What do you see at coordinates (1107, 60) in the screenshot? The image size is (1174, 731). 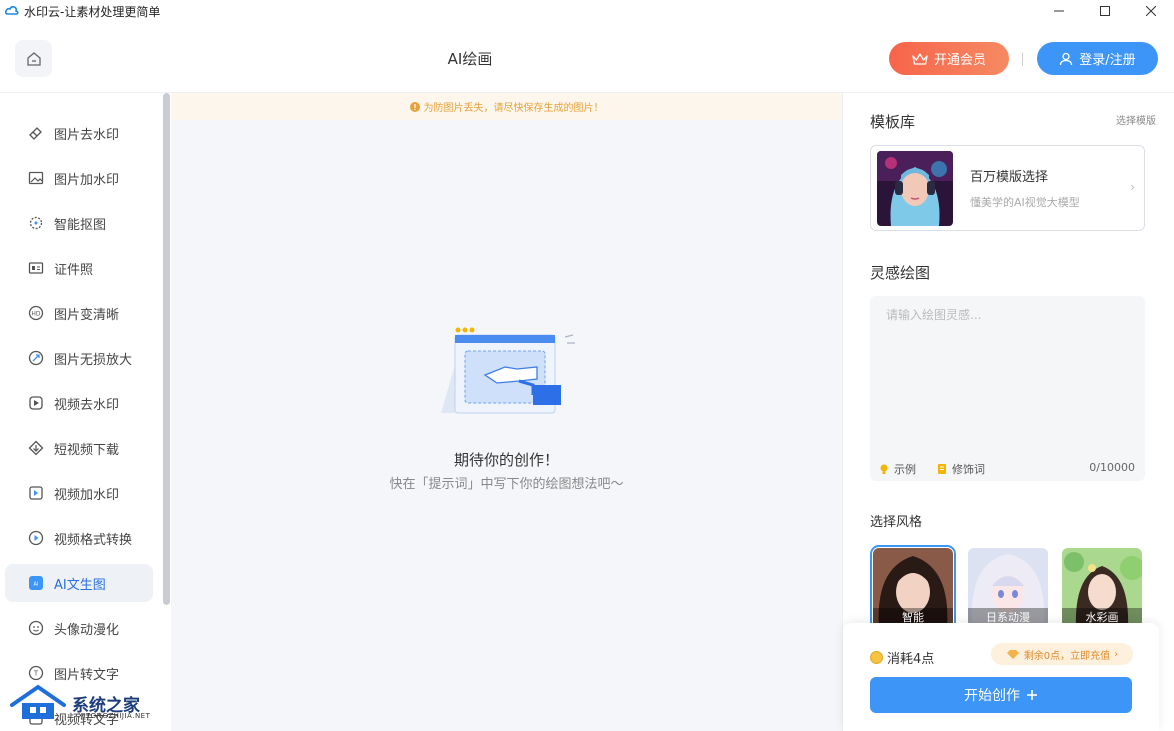 I see `login-label: 登录/注册` at bounding box center [1107, 60].